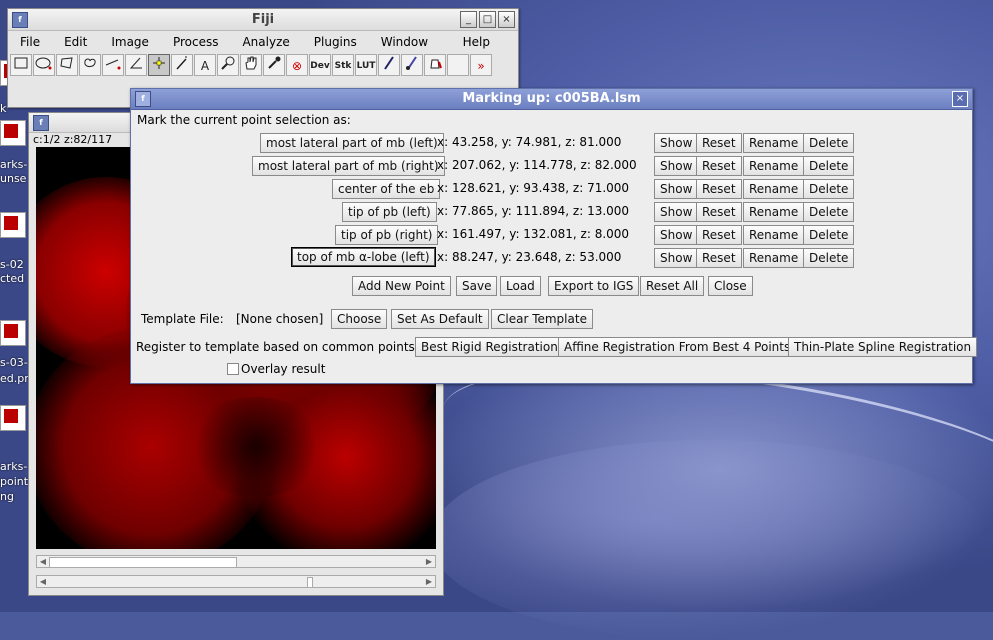 This screenshot has width=993, height=640. I want to click on brush-icon, so click(412, 65).